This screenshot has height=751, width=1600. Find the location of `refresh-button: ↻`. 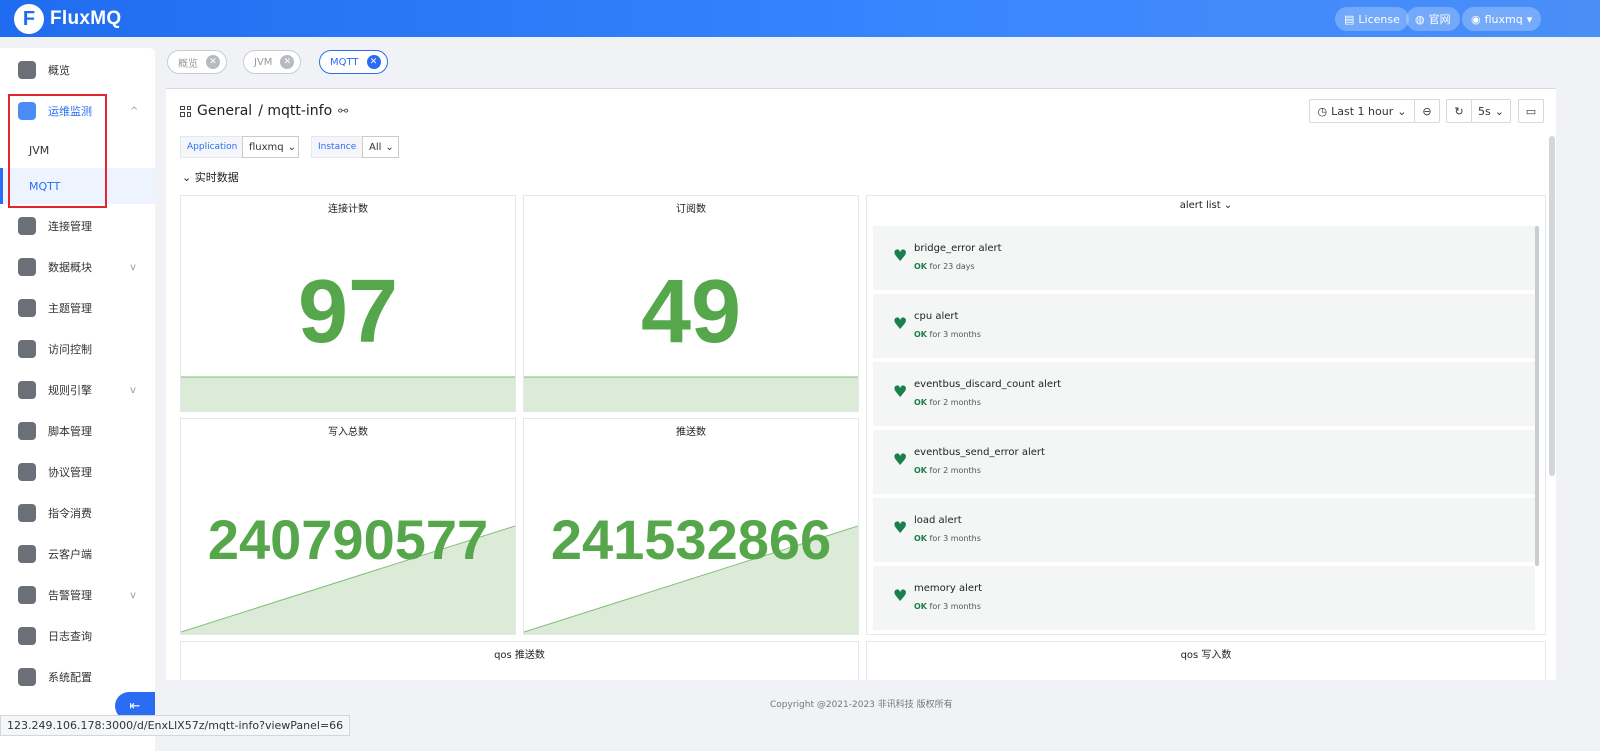

refresh-button: ↻ is located at coordinates (1459, 111).